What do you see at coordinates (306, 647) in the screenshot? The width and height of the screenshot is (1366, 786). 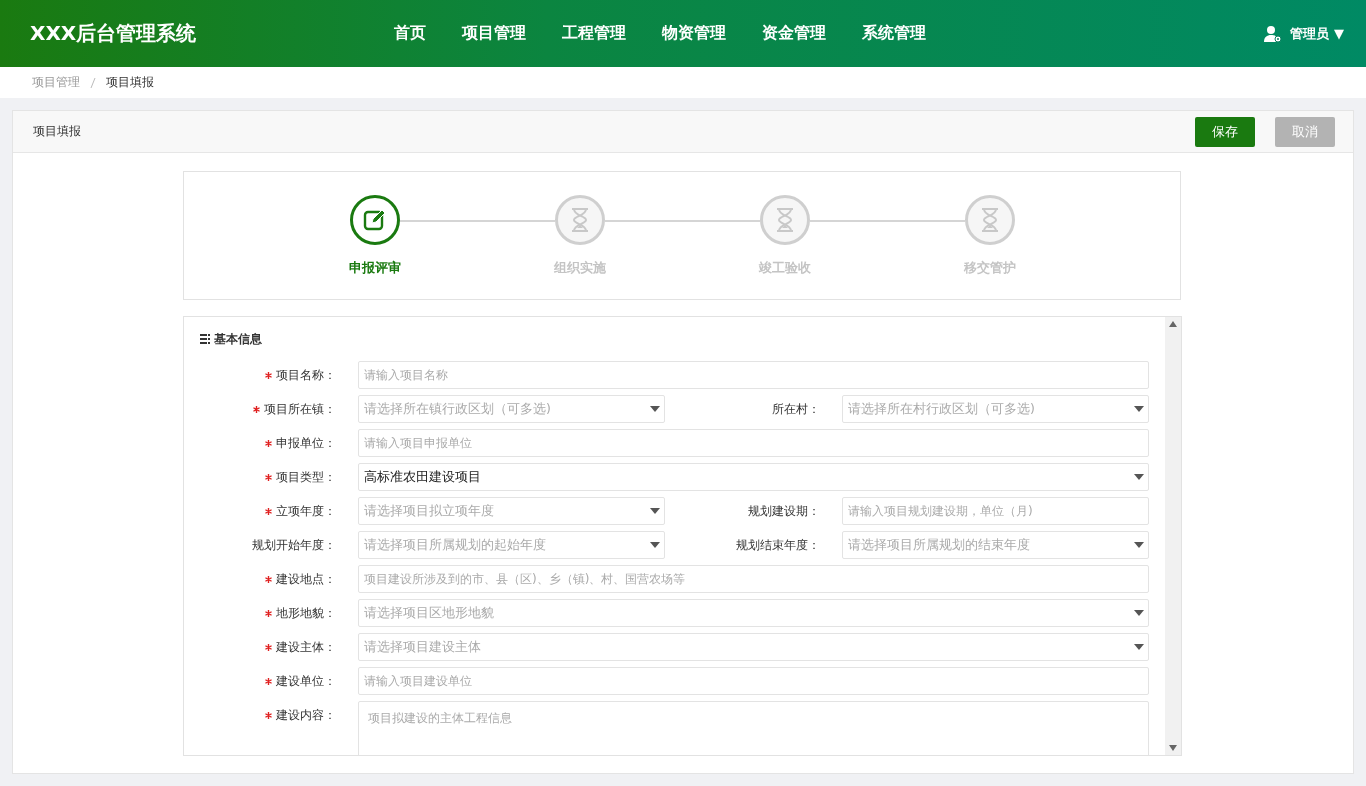 I see `field-label: 建设主体：` at bounding box center [306, 647].